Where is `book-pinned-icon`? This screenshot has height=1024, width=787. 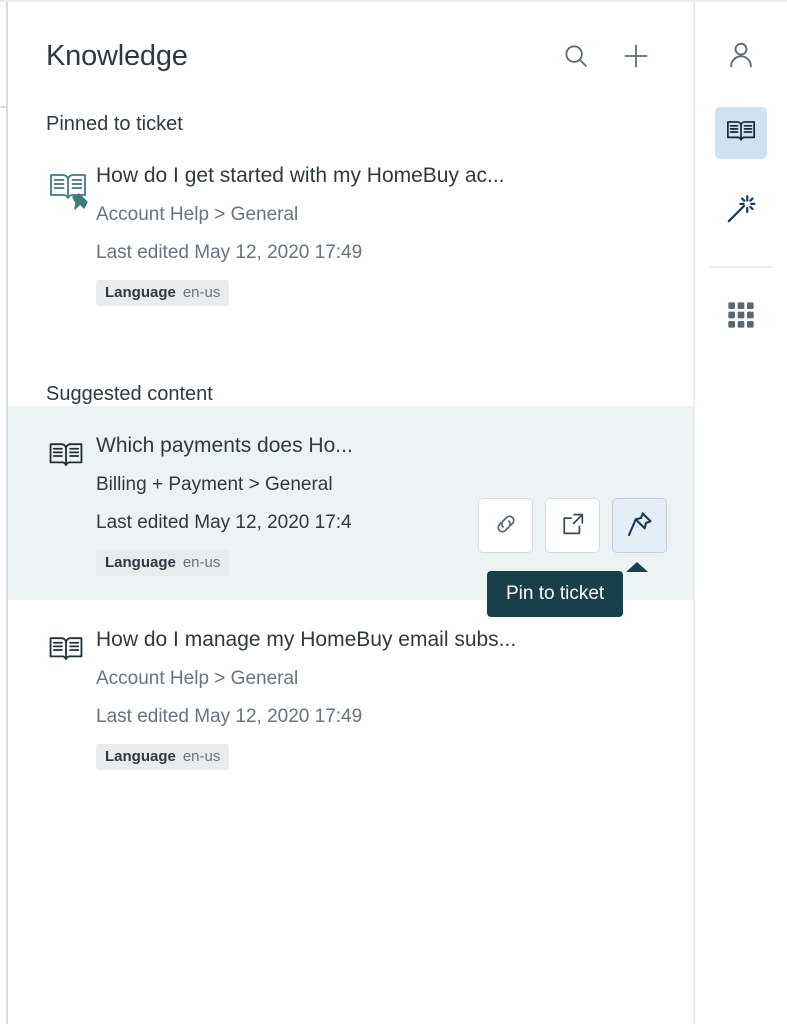 book-pinned-icon is located at coordinates (68, 190).